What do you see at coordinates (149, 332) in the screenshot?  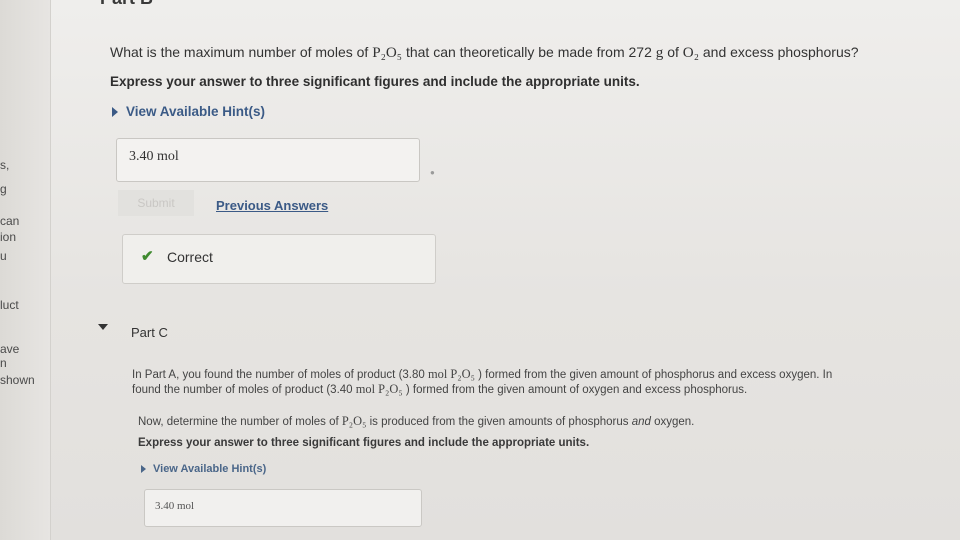 I see `part-c-title: Part C` at bounding box center [149, 332].